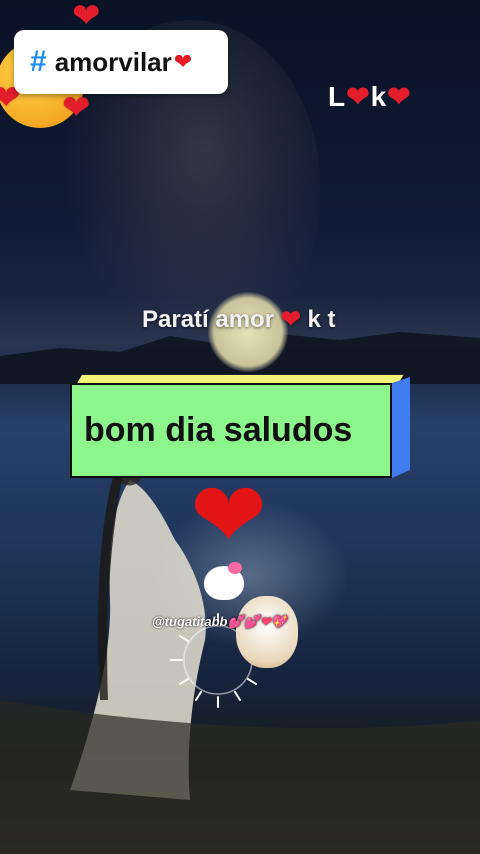  I want to click on caption-main: Paratí amor, so click(208, 319).